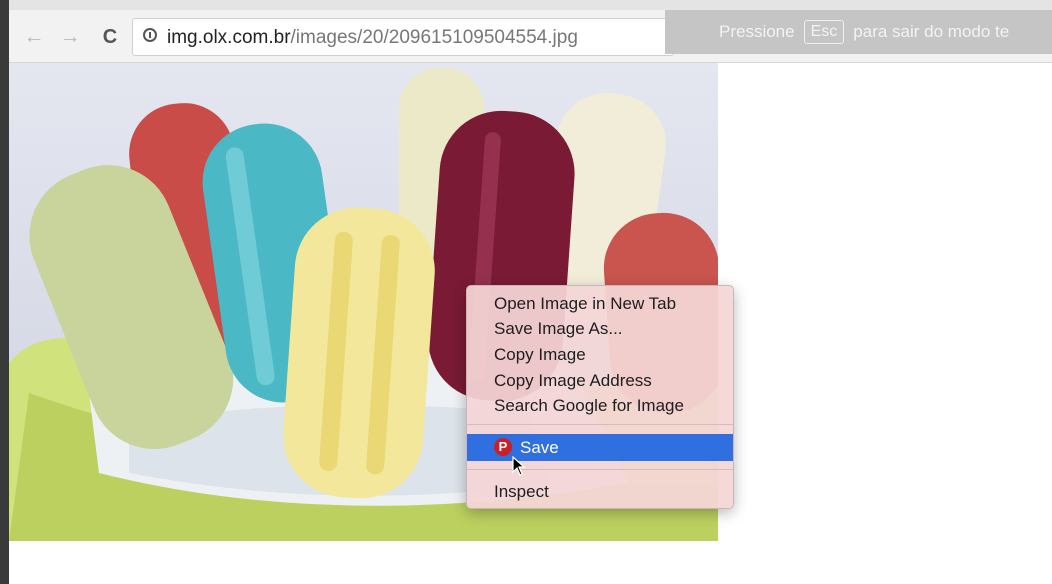 The image size is (1052, 584). What do you see at coordinates (434, 37) in the screenshot?
I see `url-path: /images/20/209615109504554.jpg` at bounding box center [434, 37].